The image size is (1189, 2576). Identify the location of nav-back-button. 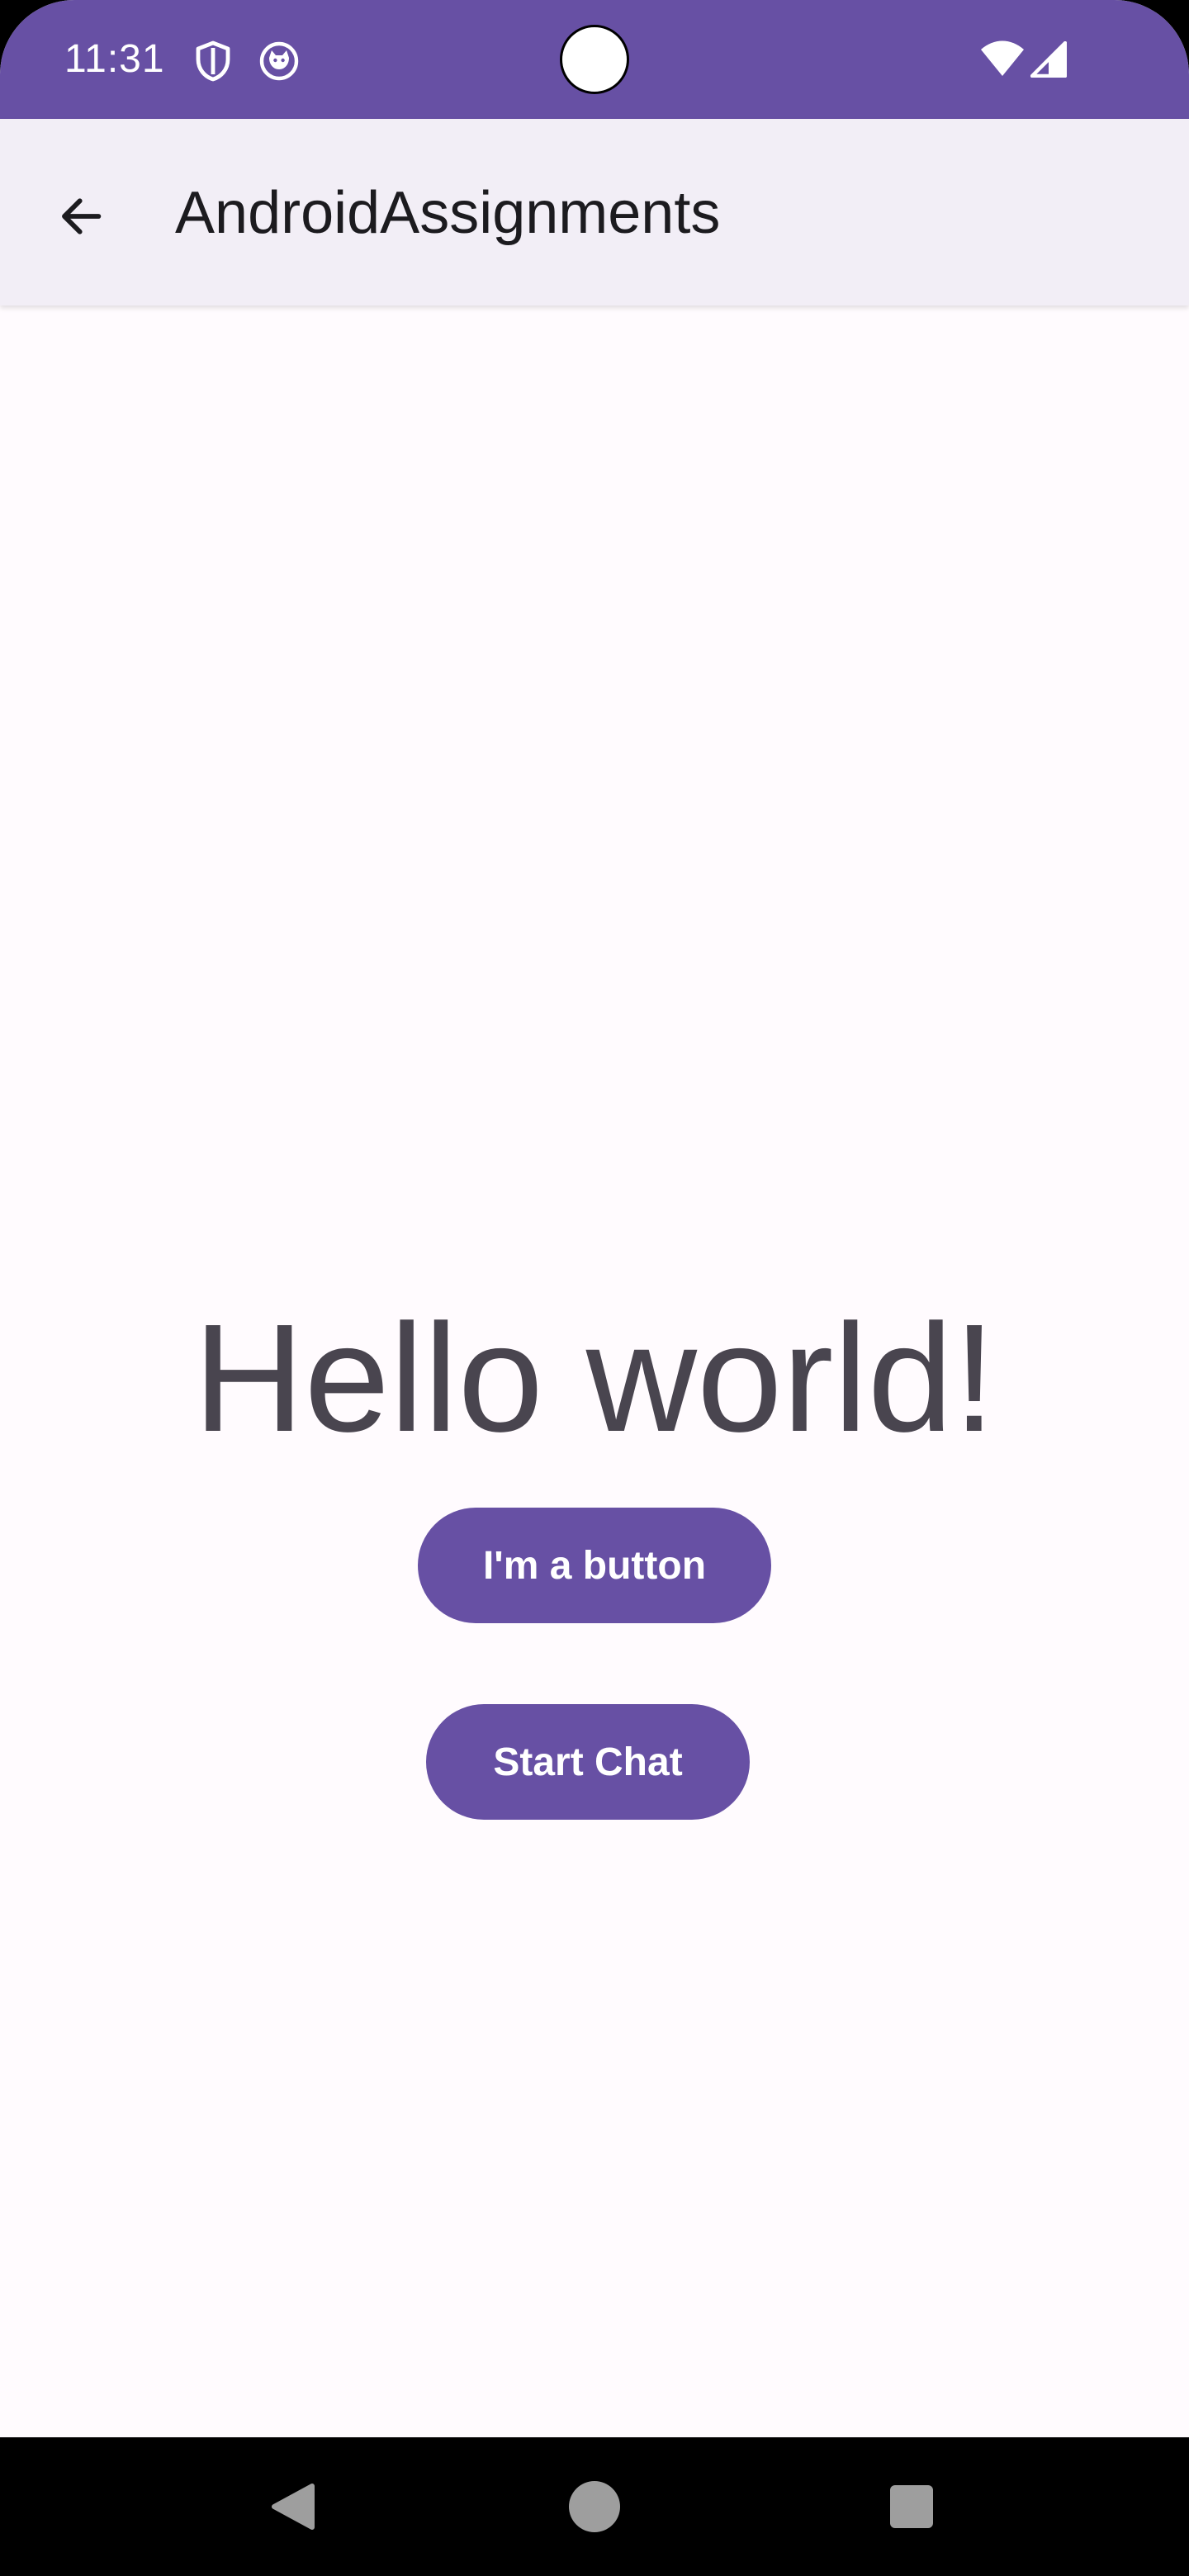
(292, 2506).